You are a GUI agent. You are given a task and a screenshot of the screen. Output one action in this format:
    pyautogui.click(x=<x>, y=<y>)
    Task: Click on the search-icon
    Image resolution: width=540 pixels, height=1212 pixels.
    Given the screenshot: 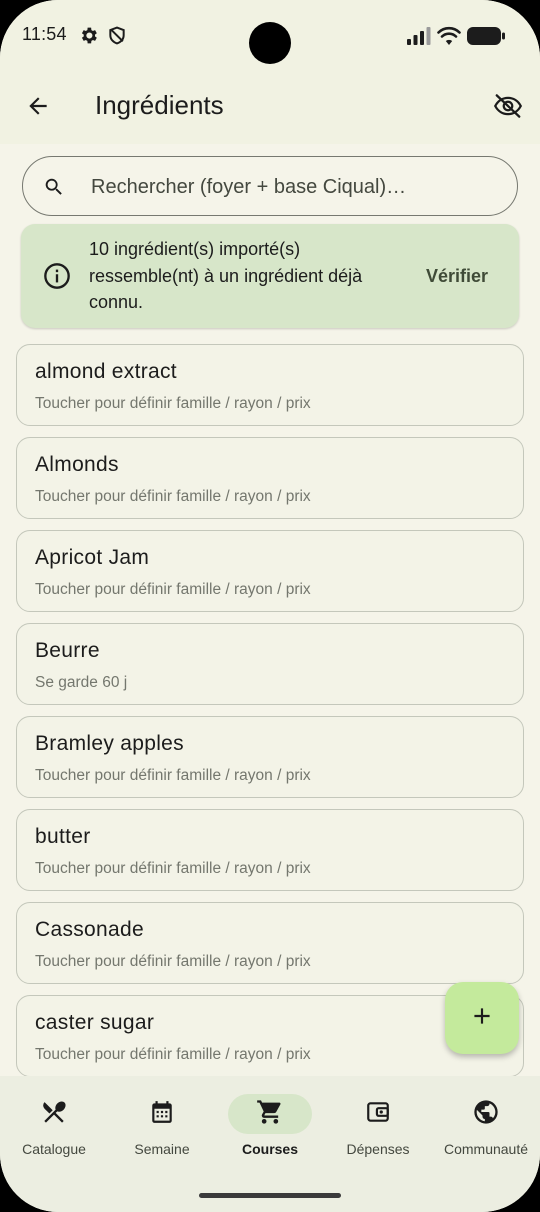 What is the action you would take?
    pyautogui.click(x=54, y=189)
    